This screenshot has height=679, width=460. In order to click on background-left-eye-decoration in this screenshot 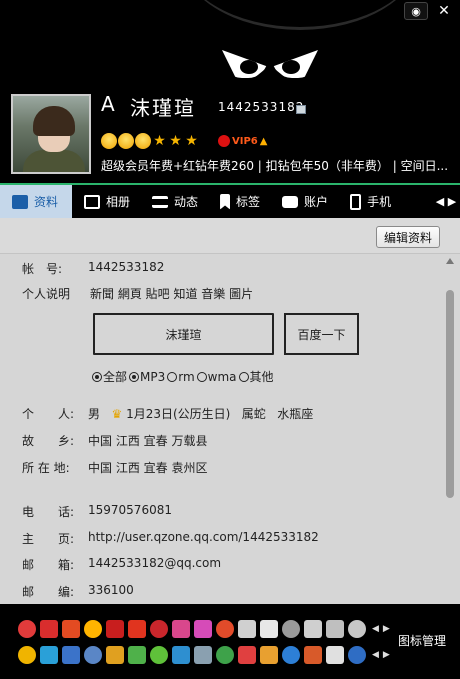, I will do `click(245, 64)`.